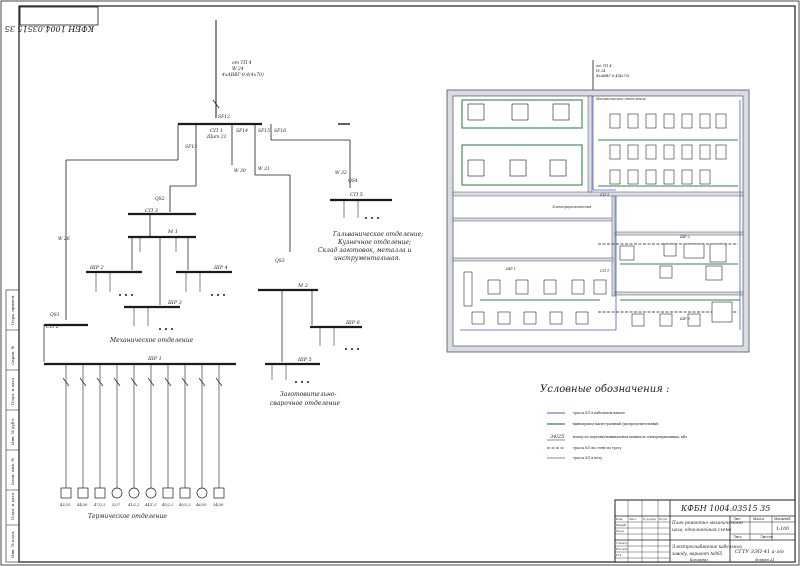 Image resolution: width=800 pixels, height=566 pixels. What do you see at coordinates (572, 207) in the screenshot?
I see `plan-room-label: Электроремонтная` at bounding box center [572, 207].